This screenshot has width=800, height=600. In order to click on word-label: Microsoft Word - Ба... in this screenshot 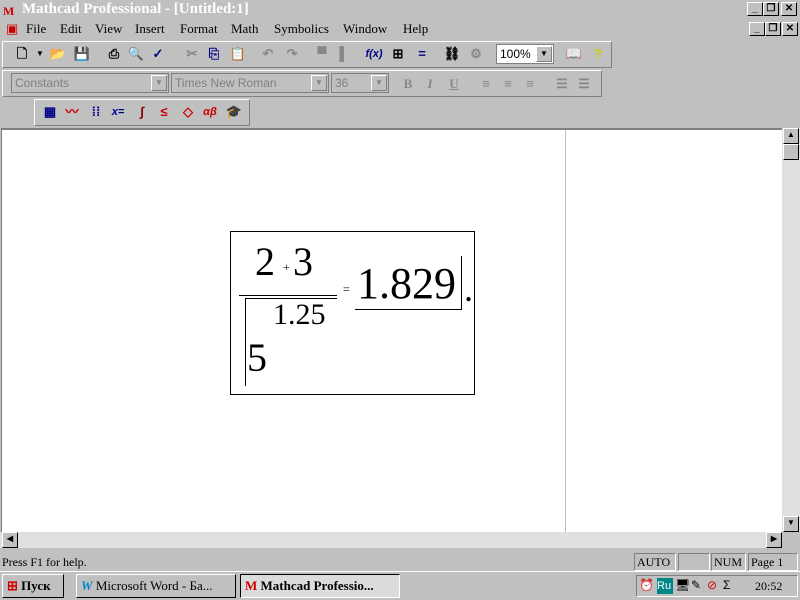, I will do `click(154, 585)`.